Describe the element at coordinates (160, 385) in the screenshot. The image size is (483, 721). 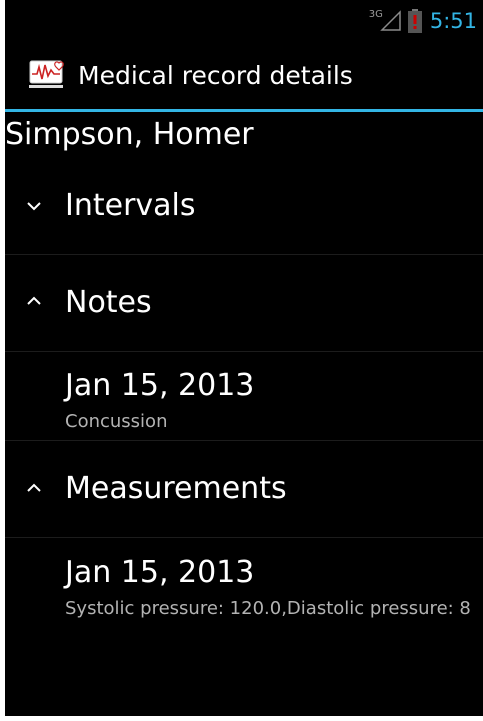
I see `note-date: Jan 15, 2013` at that location.